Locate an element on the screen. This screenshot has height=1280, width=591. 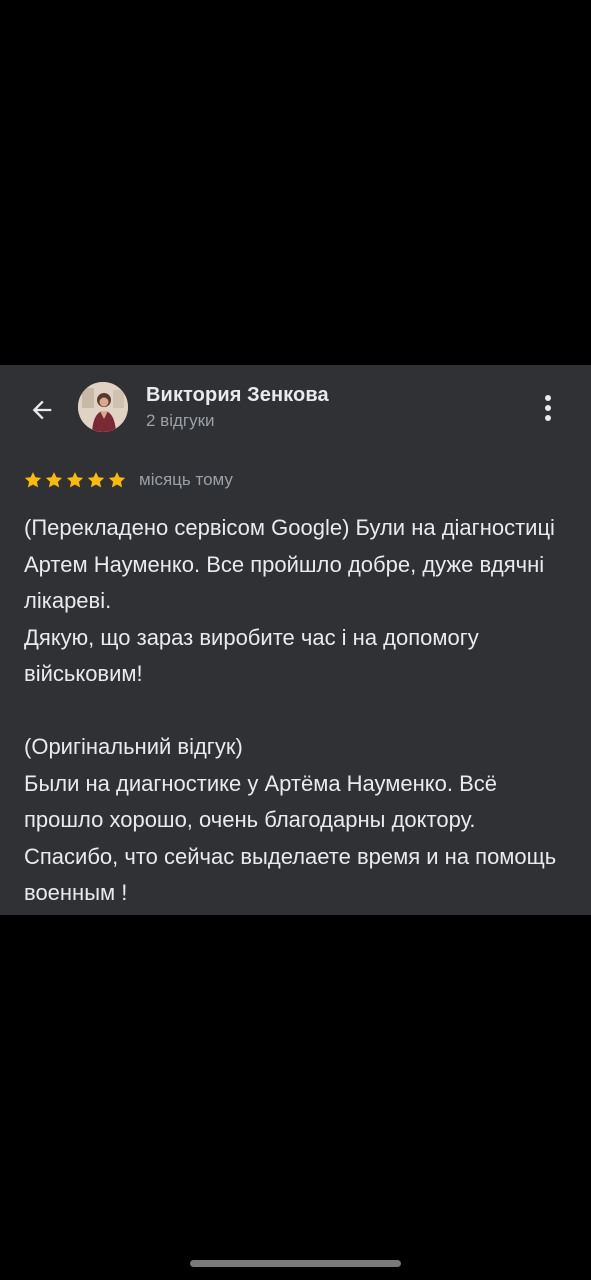
more-vert-icon is located at coordinates (548, 408).